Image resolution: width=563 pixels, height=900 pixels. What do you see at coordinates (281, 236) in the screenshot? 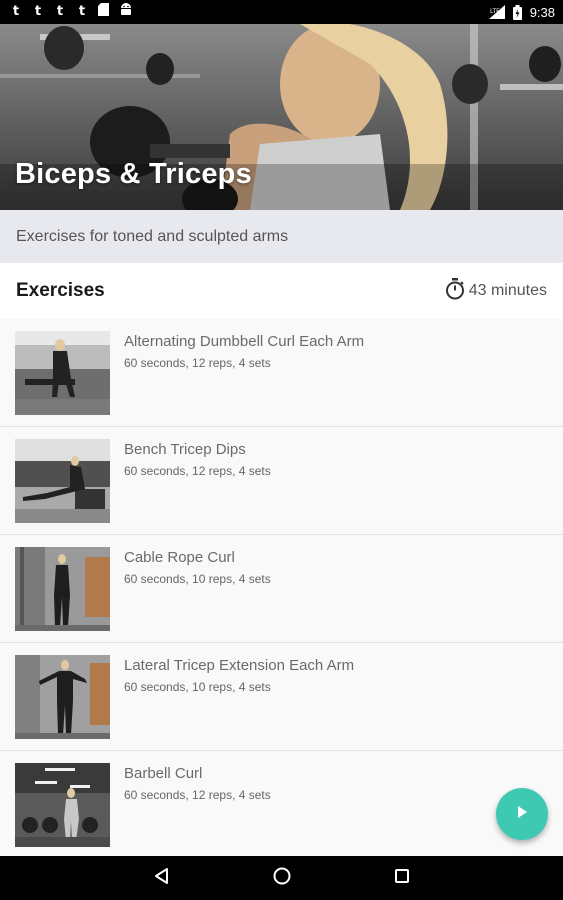
I see `workout-description: Exercises for toned and sculpted arms` at bounding box center [281, 236].